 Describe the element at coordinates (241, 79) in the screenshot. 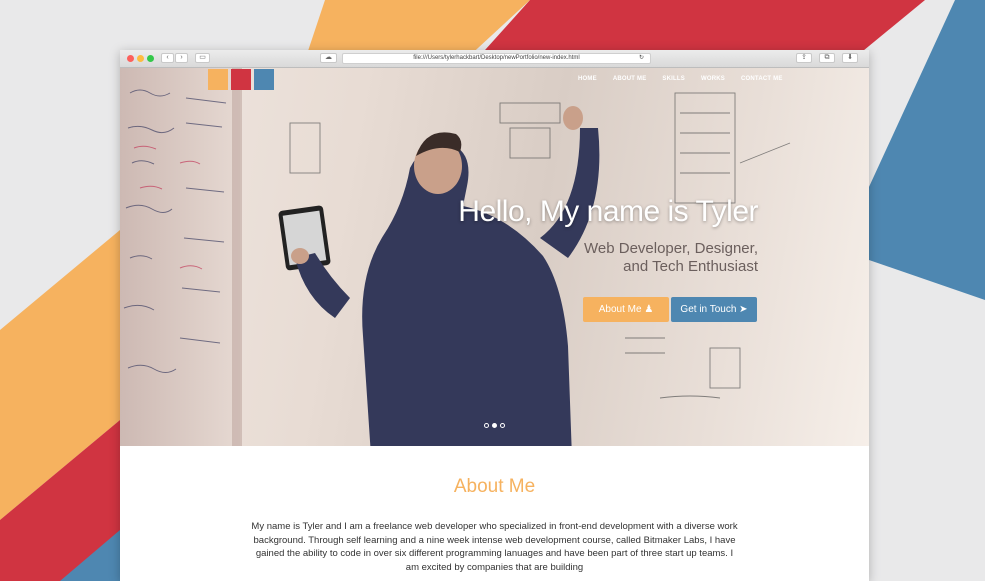

I see `logo-square-red` at that location.